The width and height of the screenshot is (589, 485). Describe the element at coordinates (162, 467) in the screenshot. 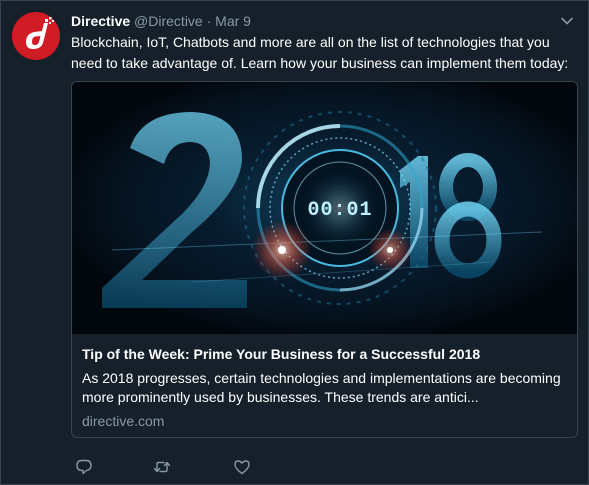

I see `retweet-icon` at that location.